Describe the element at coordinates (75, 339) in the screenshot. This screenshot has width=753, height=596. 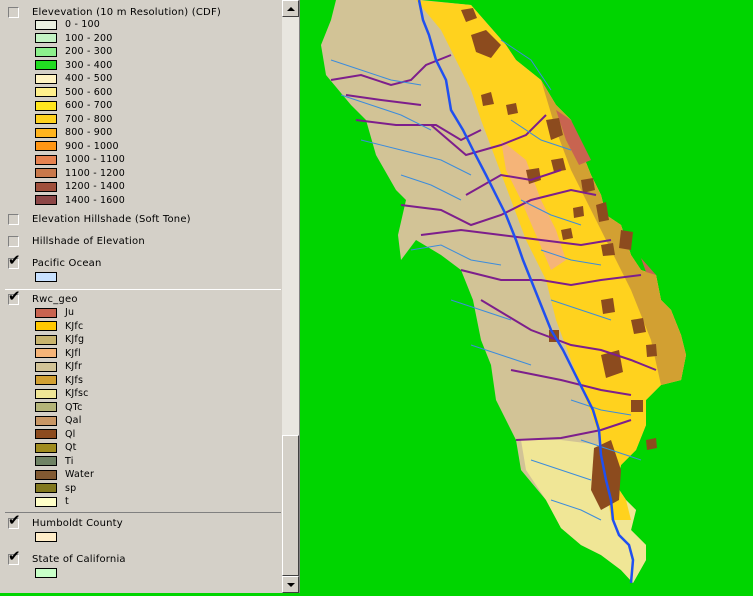
I see `legend-label: KJfg` at that location.